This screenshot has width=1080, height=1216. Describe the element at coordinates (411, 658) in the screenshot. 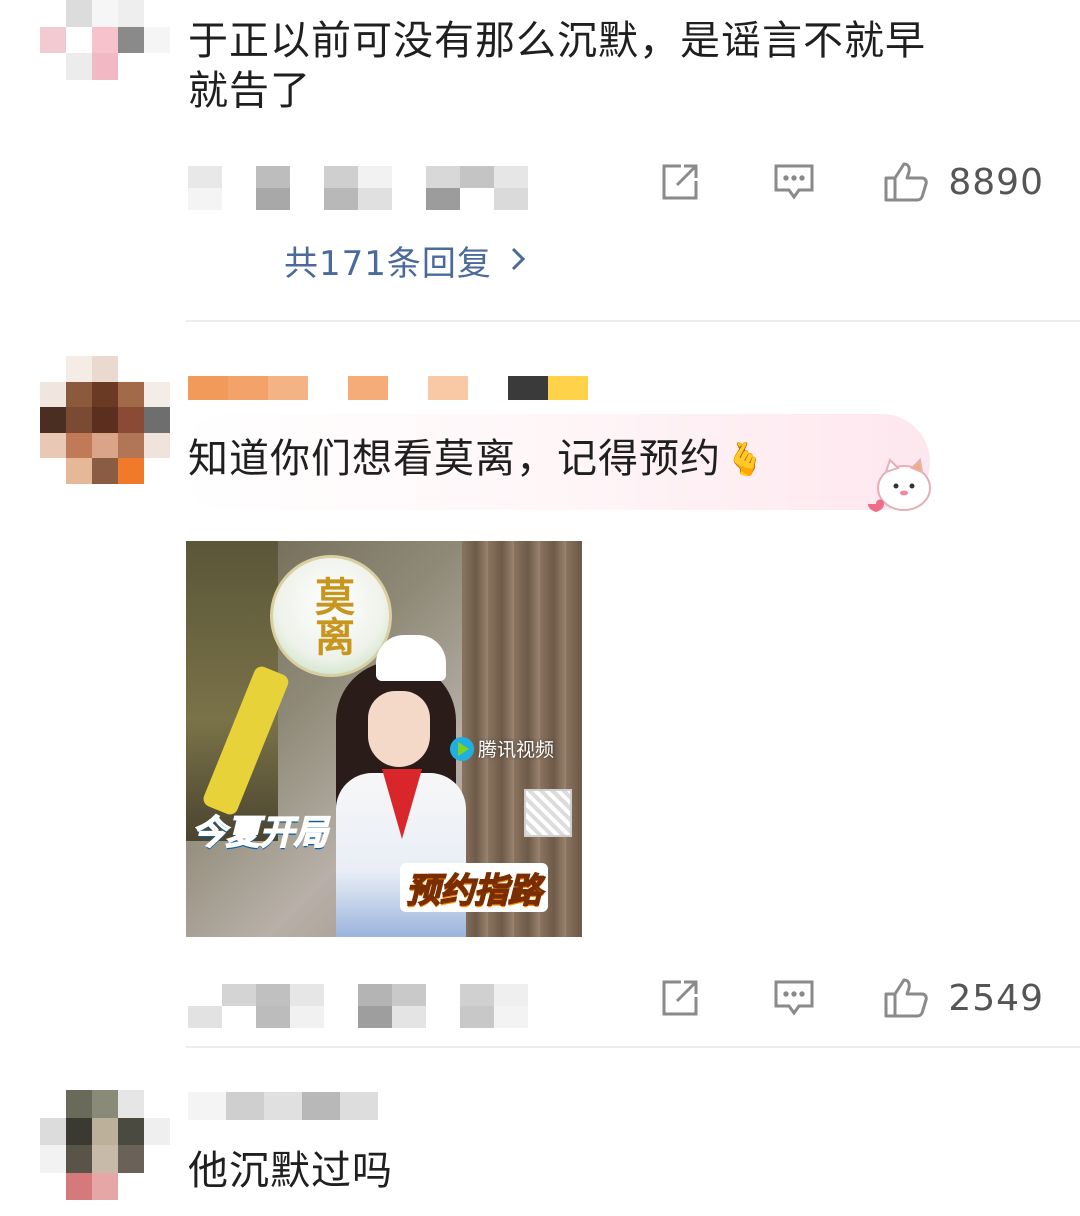

I see `image-chef-hat` at that location.